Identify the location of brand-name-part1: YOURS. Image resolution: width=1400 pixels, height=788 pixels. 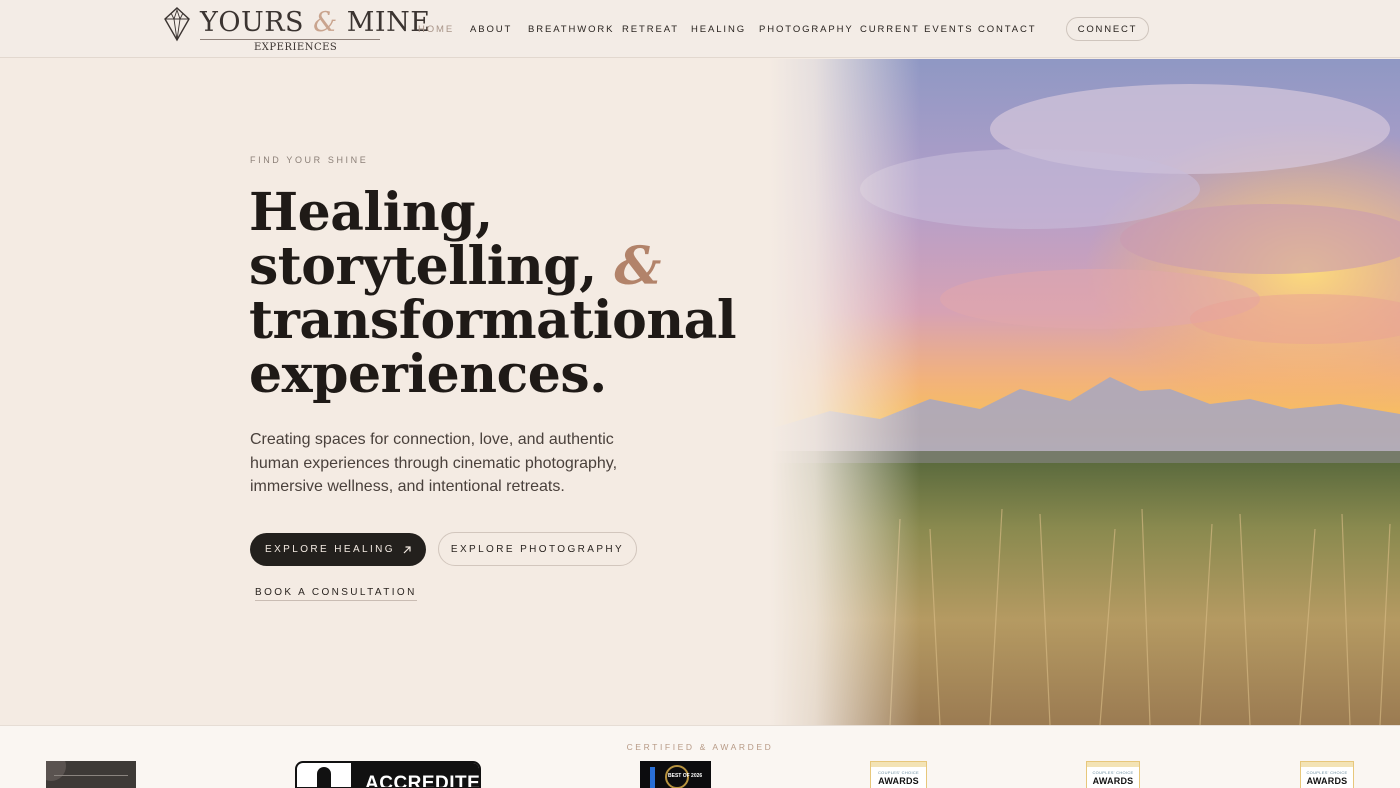
(252, 22).